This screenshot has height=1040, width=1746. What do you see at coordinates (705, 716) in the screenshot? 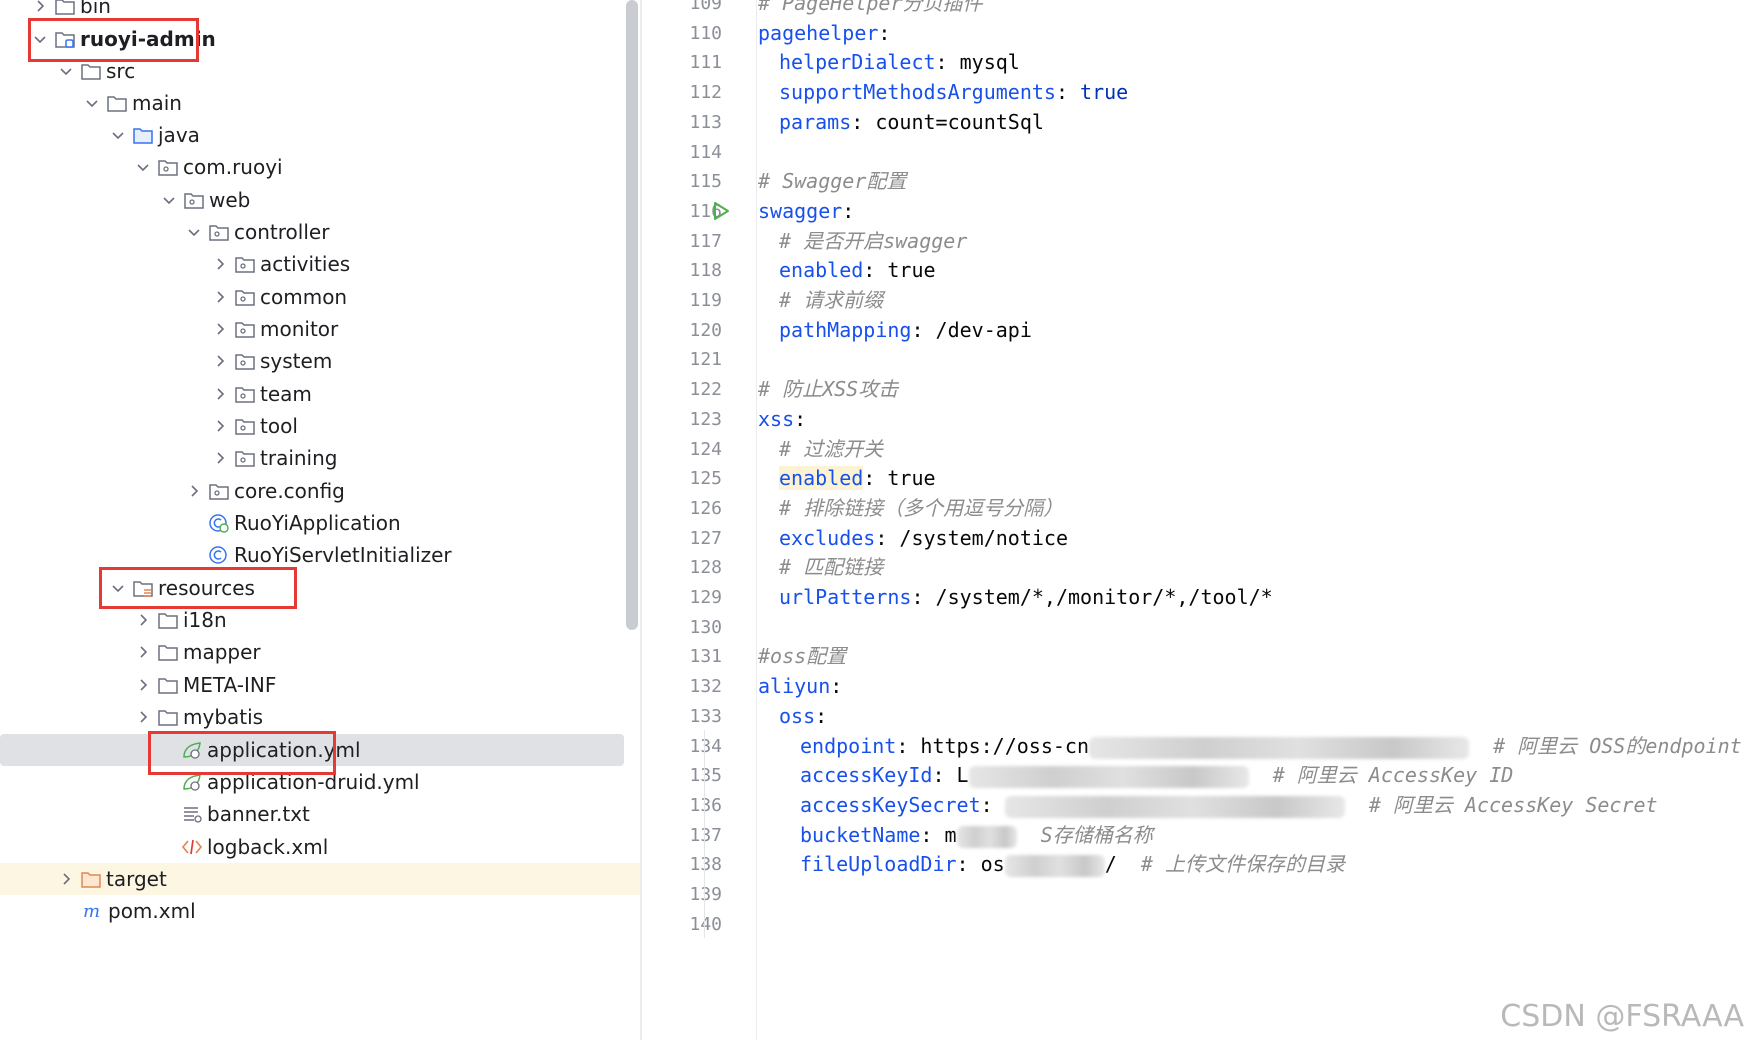
I see `line-number: 133` at bounding box center [705, 716].